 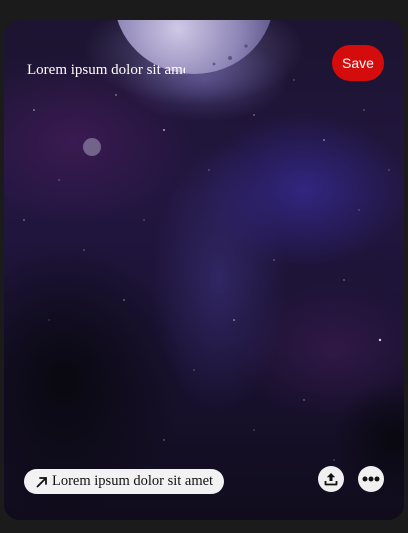 I want to click on pin-link-text: Lorem ipsum dolor sit amet, so click(x=133, y=481).